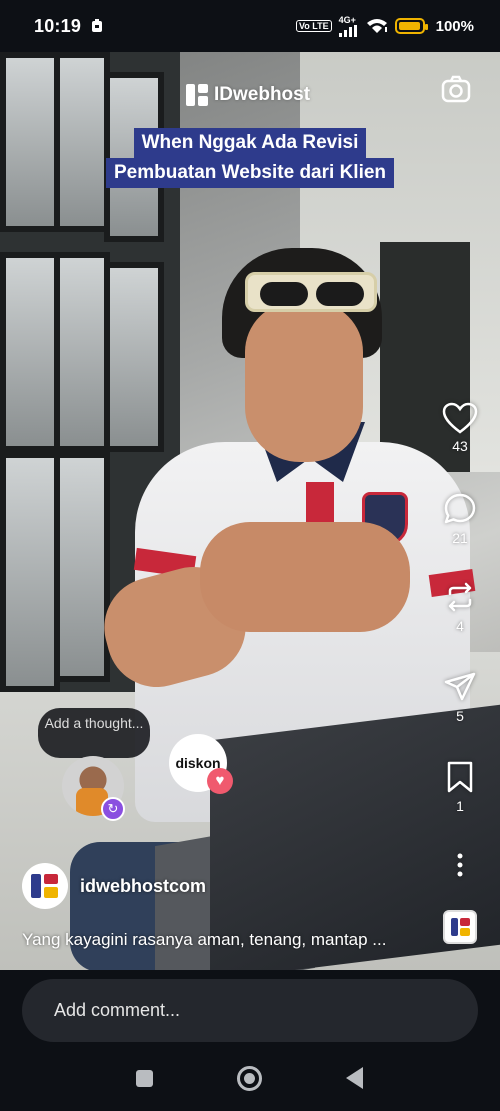 The image size is (500, 1111). What do you see at coordinates (113, 809) in the screenshot?
I see `refresh-icon: ↻` at bounding box center [113, 809].